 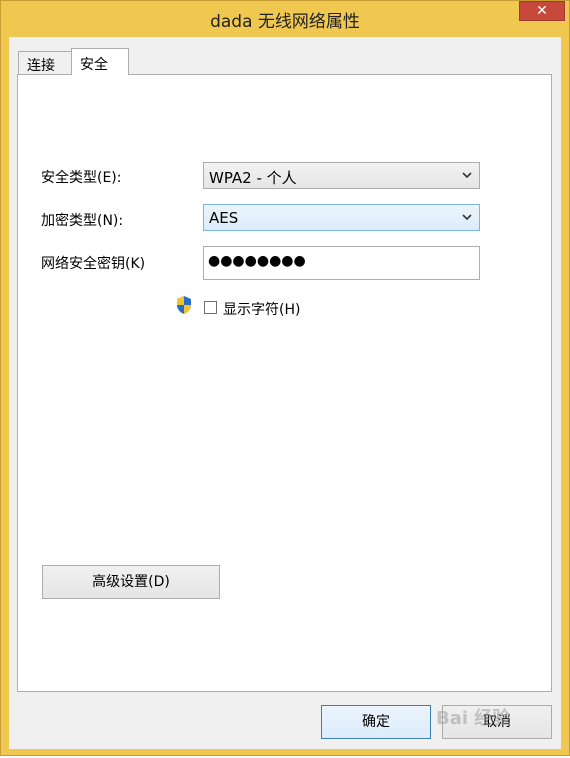 I want to click on show-characters-label: 显示字符(H), so click(x=261, y=309).